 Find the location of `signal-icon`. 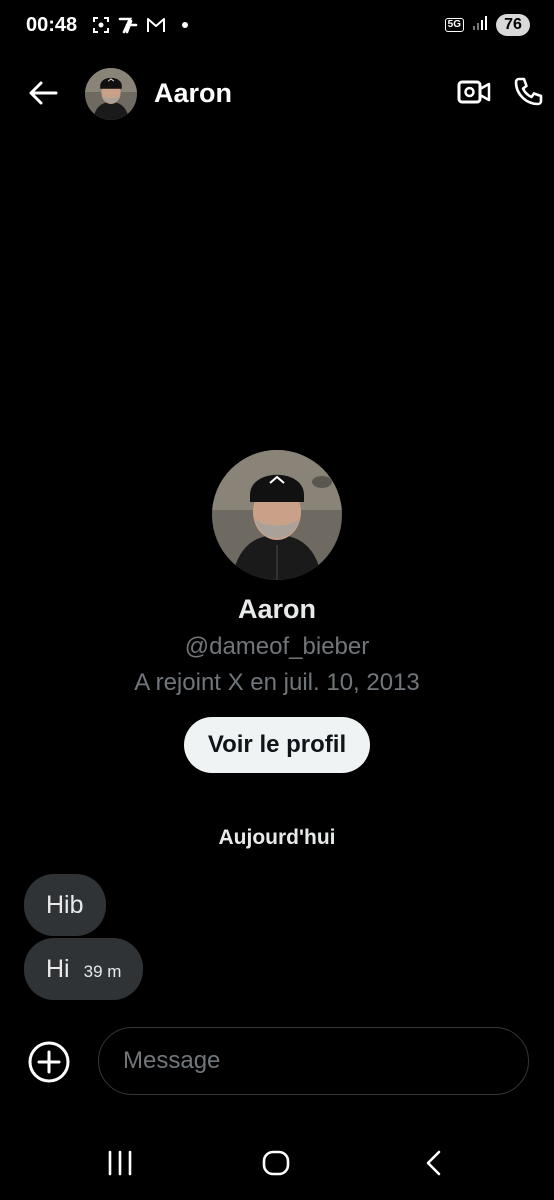

signal-icon is located at coordinates (480, 25).